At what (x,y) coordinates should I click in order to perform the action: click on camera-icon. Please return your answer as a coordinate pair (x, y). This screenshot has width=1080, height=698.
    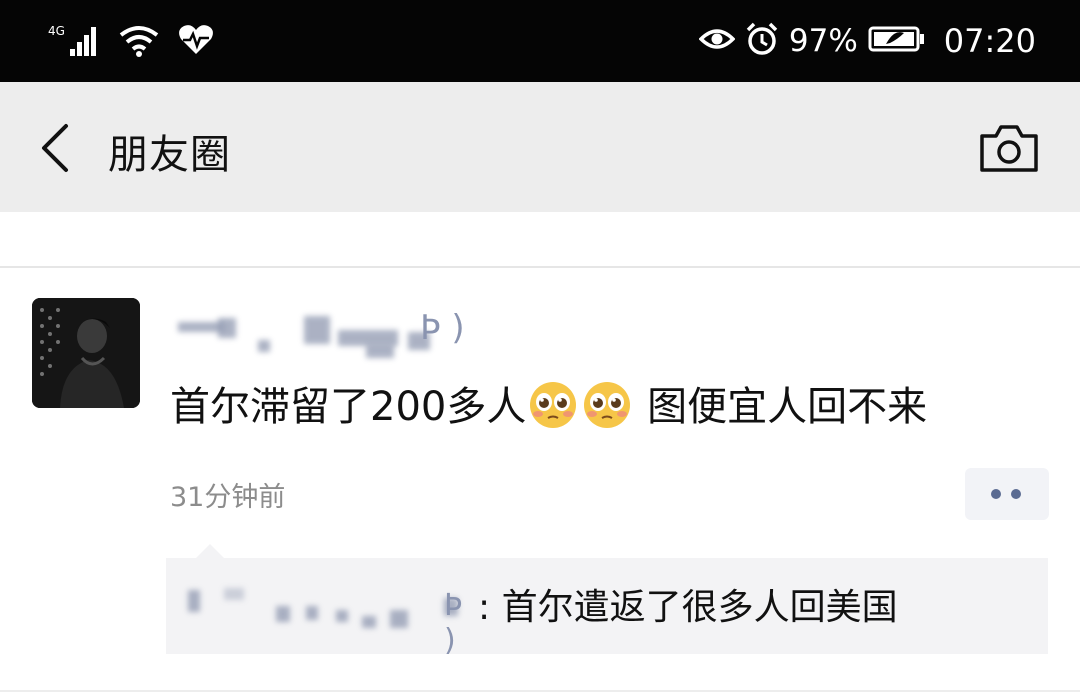
    Looking at the image, I should click on (1009, 151).